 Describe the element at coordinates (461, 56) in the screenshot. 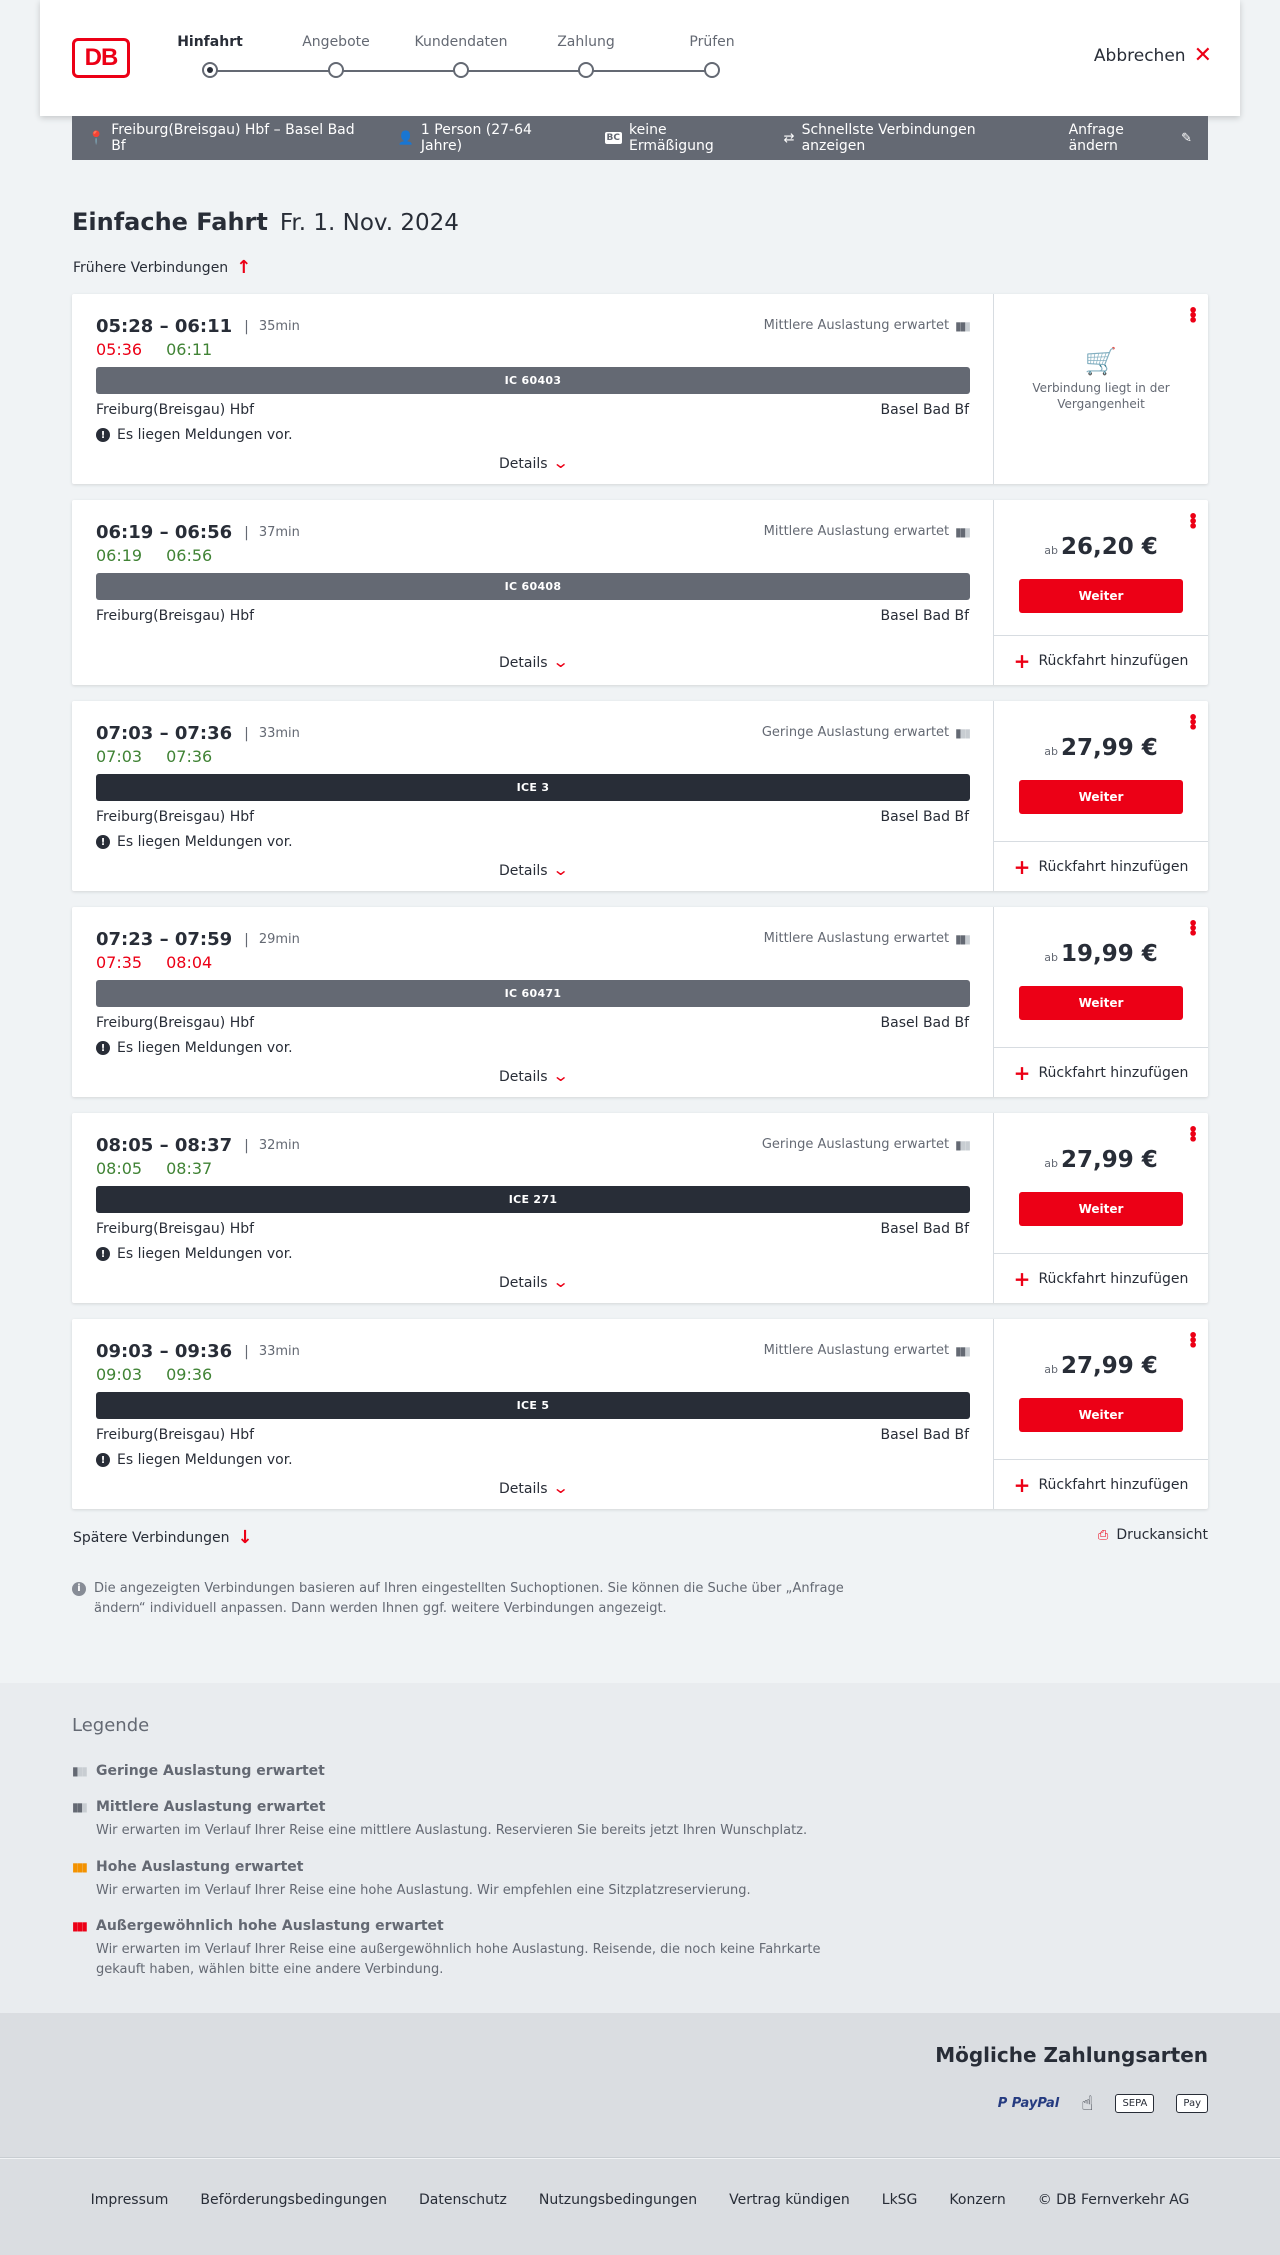

I see `step-kundendaten: Kundendaten` at that location.